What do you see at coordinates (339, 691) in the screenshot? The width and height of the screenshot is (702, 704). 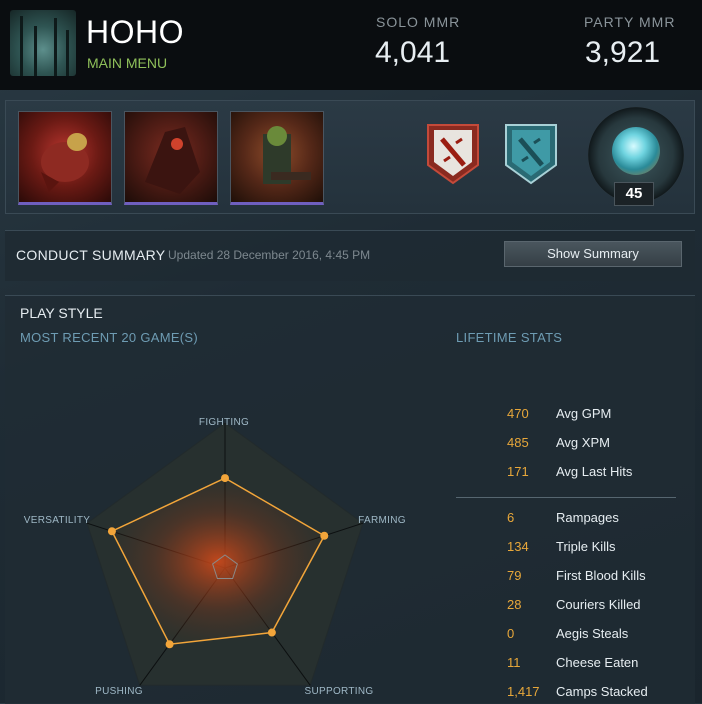 I see `axis-label-supporting: SUPPORTING` at bounding box center [339, 691].